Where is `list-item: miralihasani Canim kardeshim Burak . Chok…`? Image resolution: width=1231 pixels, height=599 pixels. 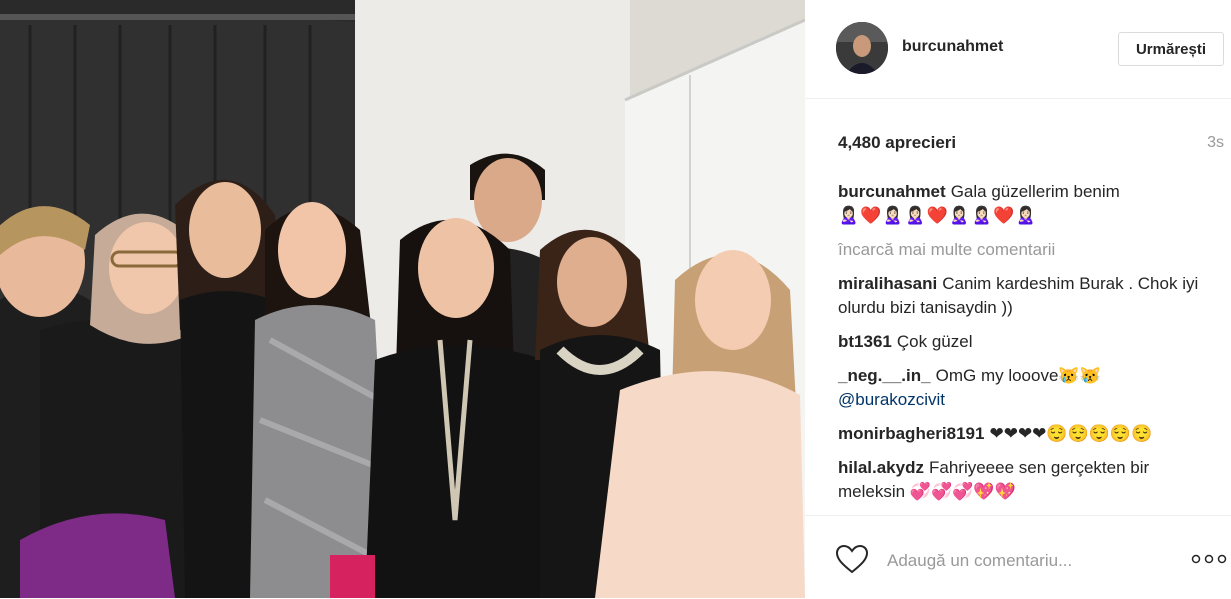 list-item: miralihasani Canim kardeshim Burak . Chok… is located at coordinates (1028, 296).